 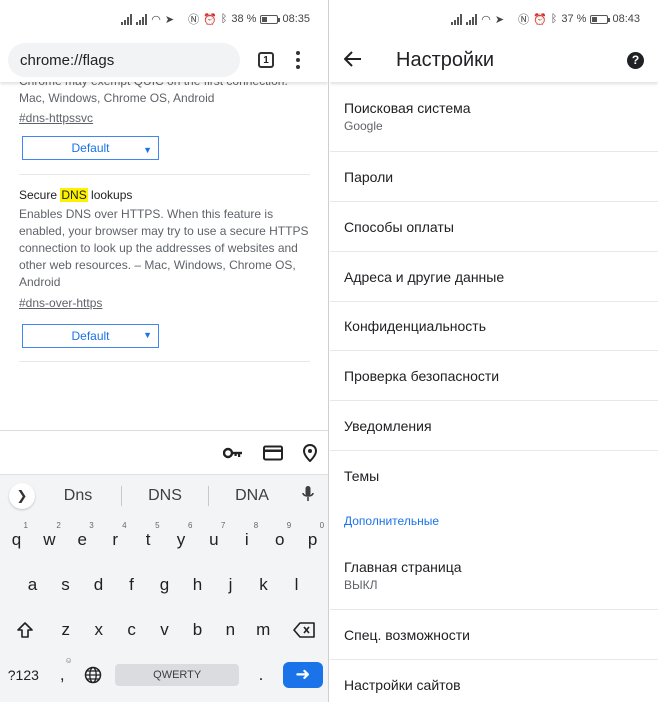 What do you see at coordinates (67, 60) in the screenshot?
I see `url-text: chrome://flags` at bounding box center [67, 60].